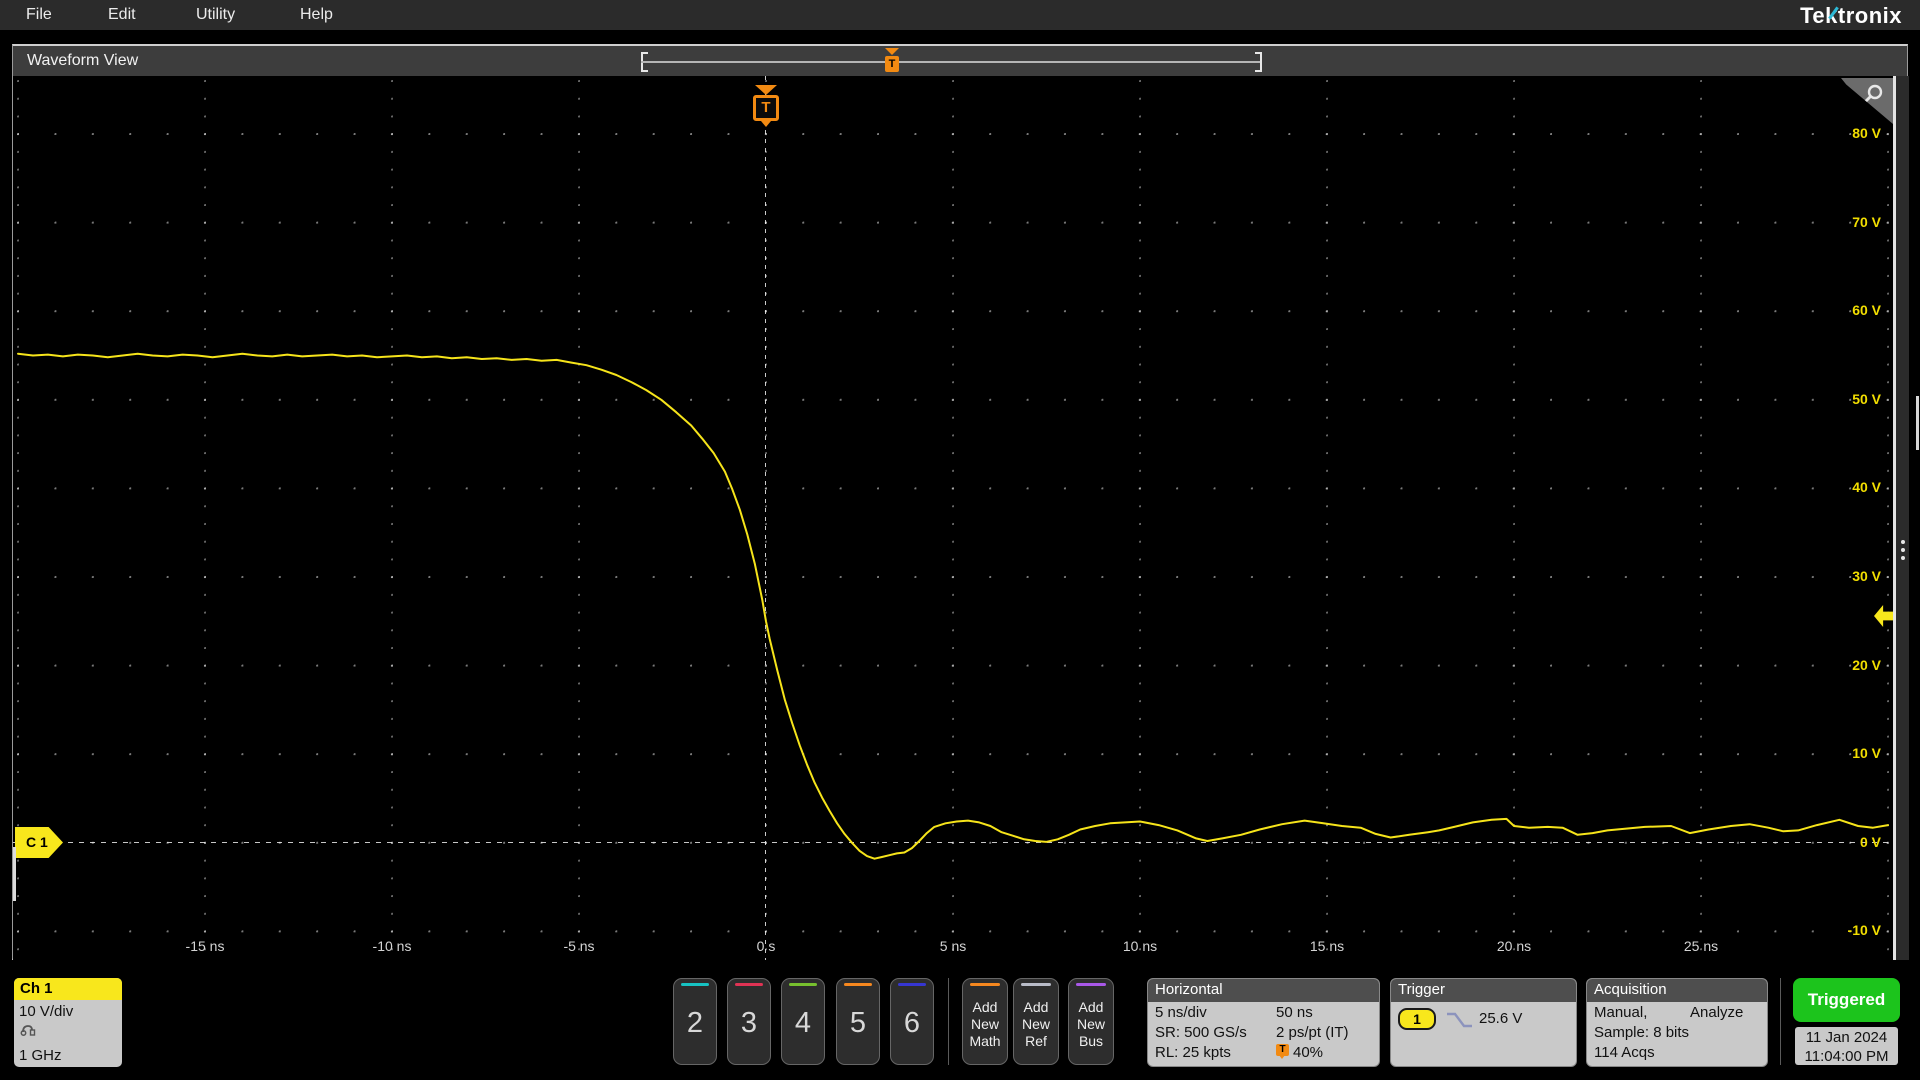 The image size is (1920, 1080). What do you see at coordinates (1501, 1018) in the screenshot?
I see `trigger-level-value: 25.6 V` at bounding box center [1501, 1018].